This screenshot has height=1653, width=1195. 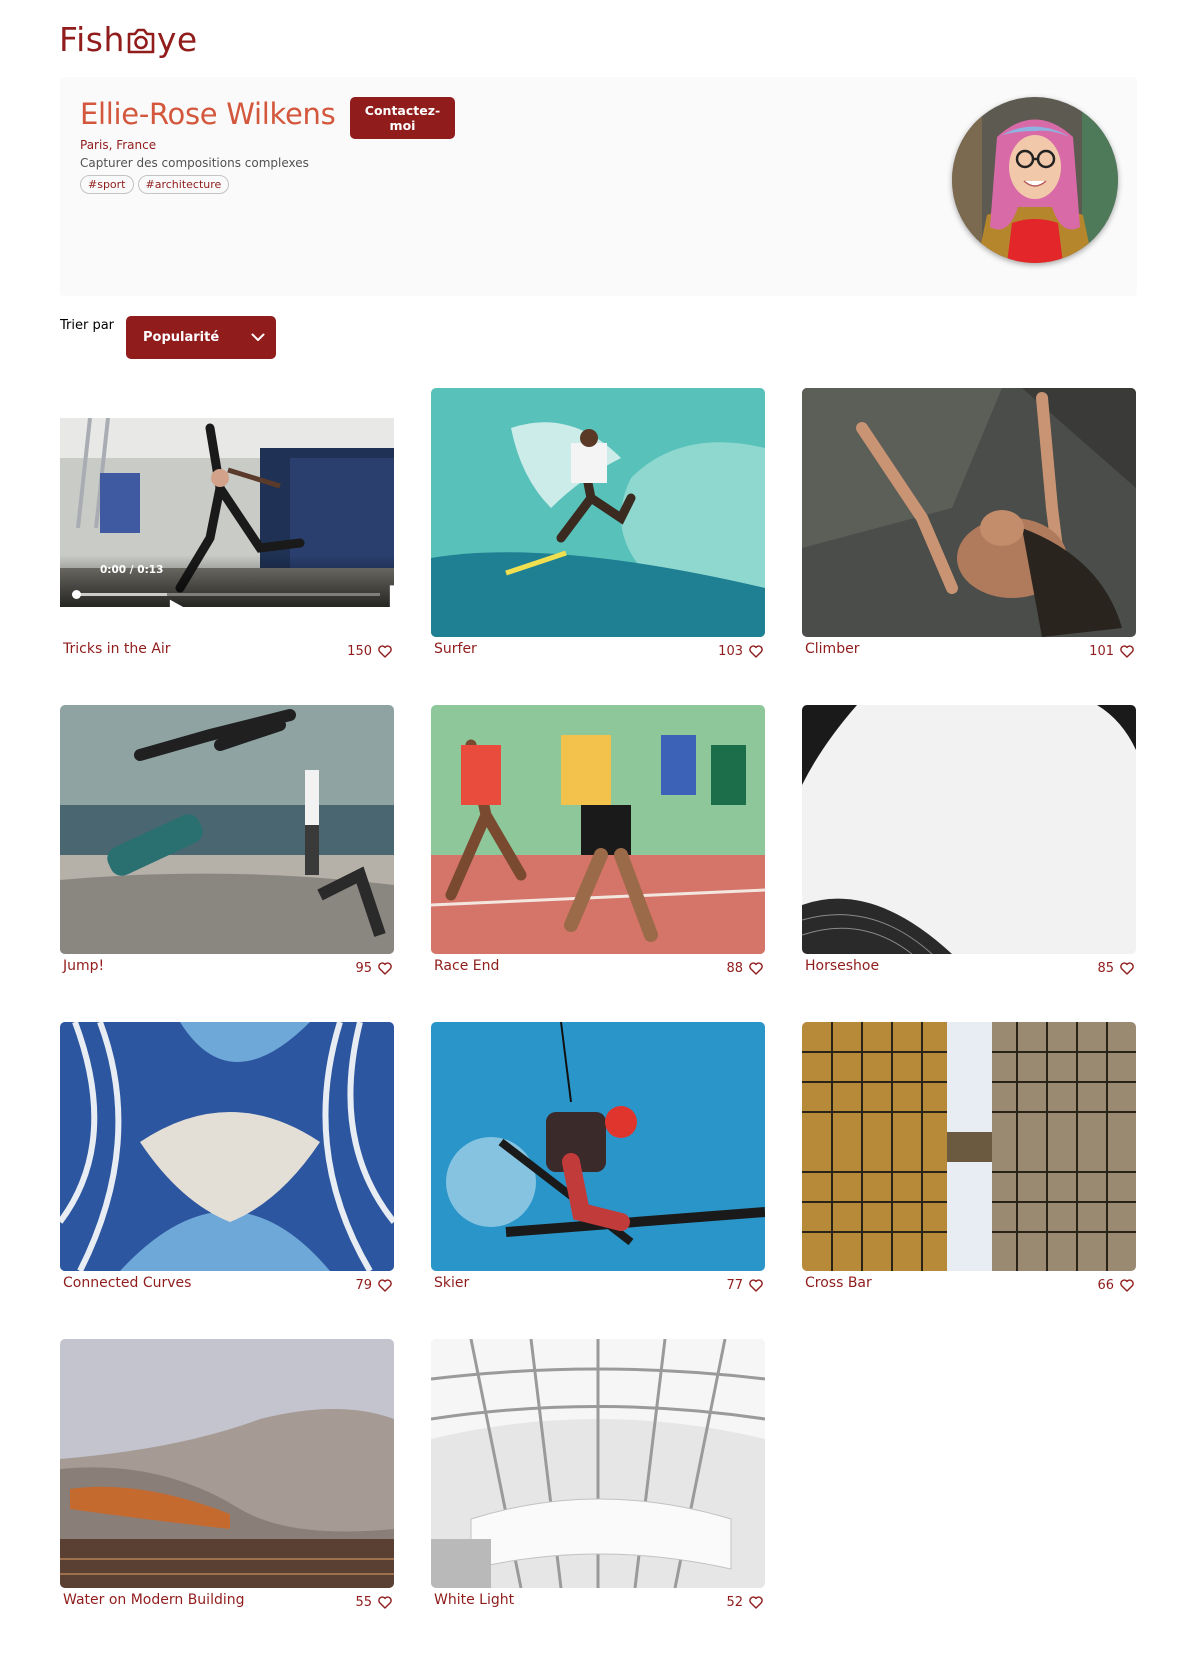 What do you see at coordinates (359, 651) in the screenshot?
I see `like-count: 150` at bounding box center [359, 651].